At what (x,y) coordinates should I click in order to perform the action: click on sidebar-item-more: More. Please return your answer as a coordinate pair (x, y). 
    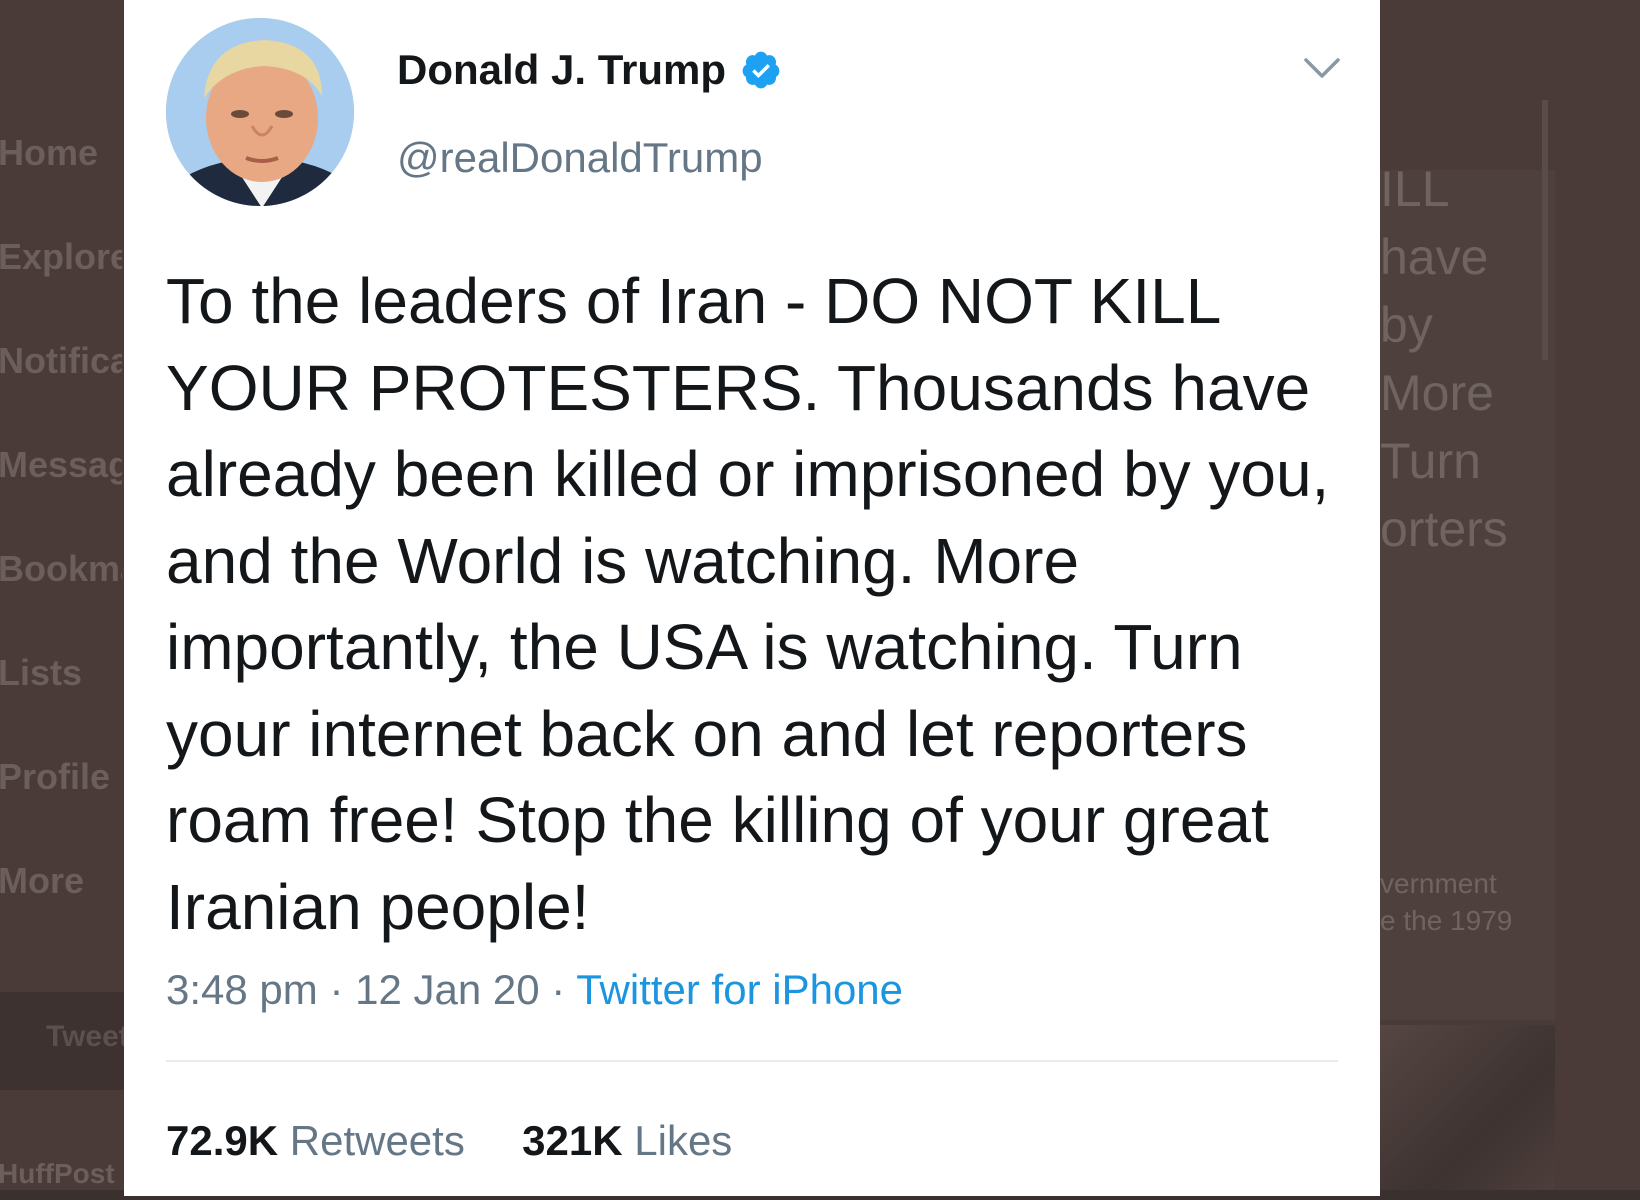
    Looking at the image, I should click on (42, 880).